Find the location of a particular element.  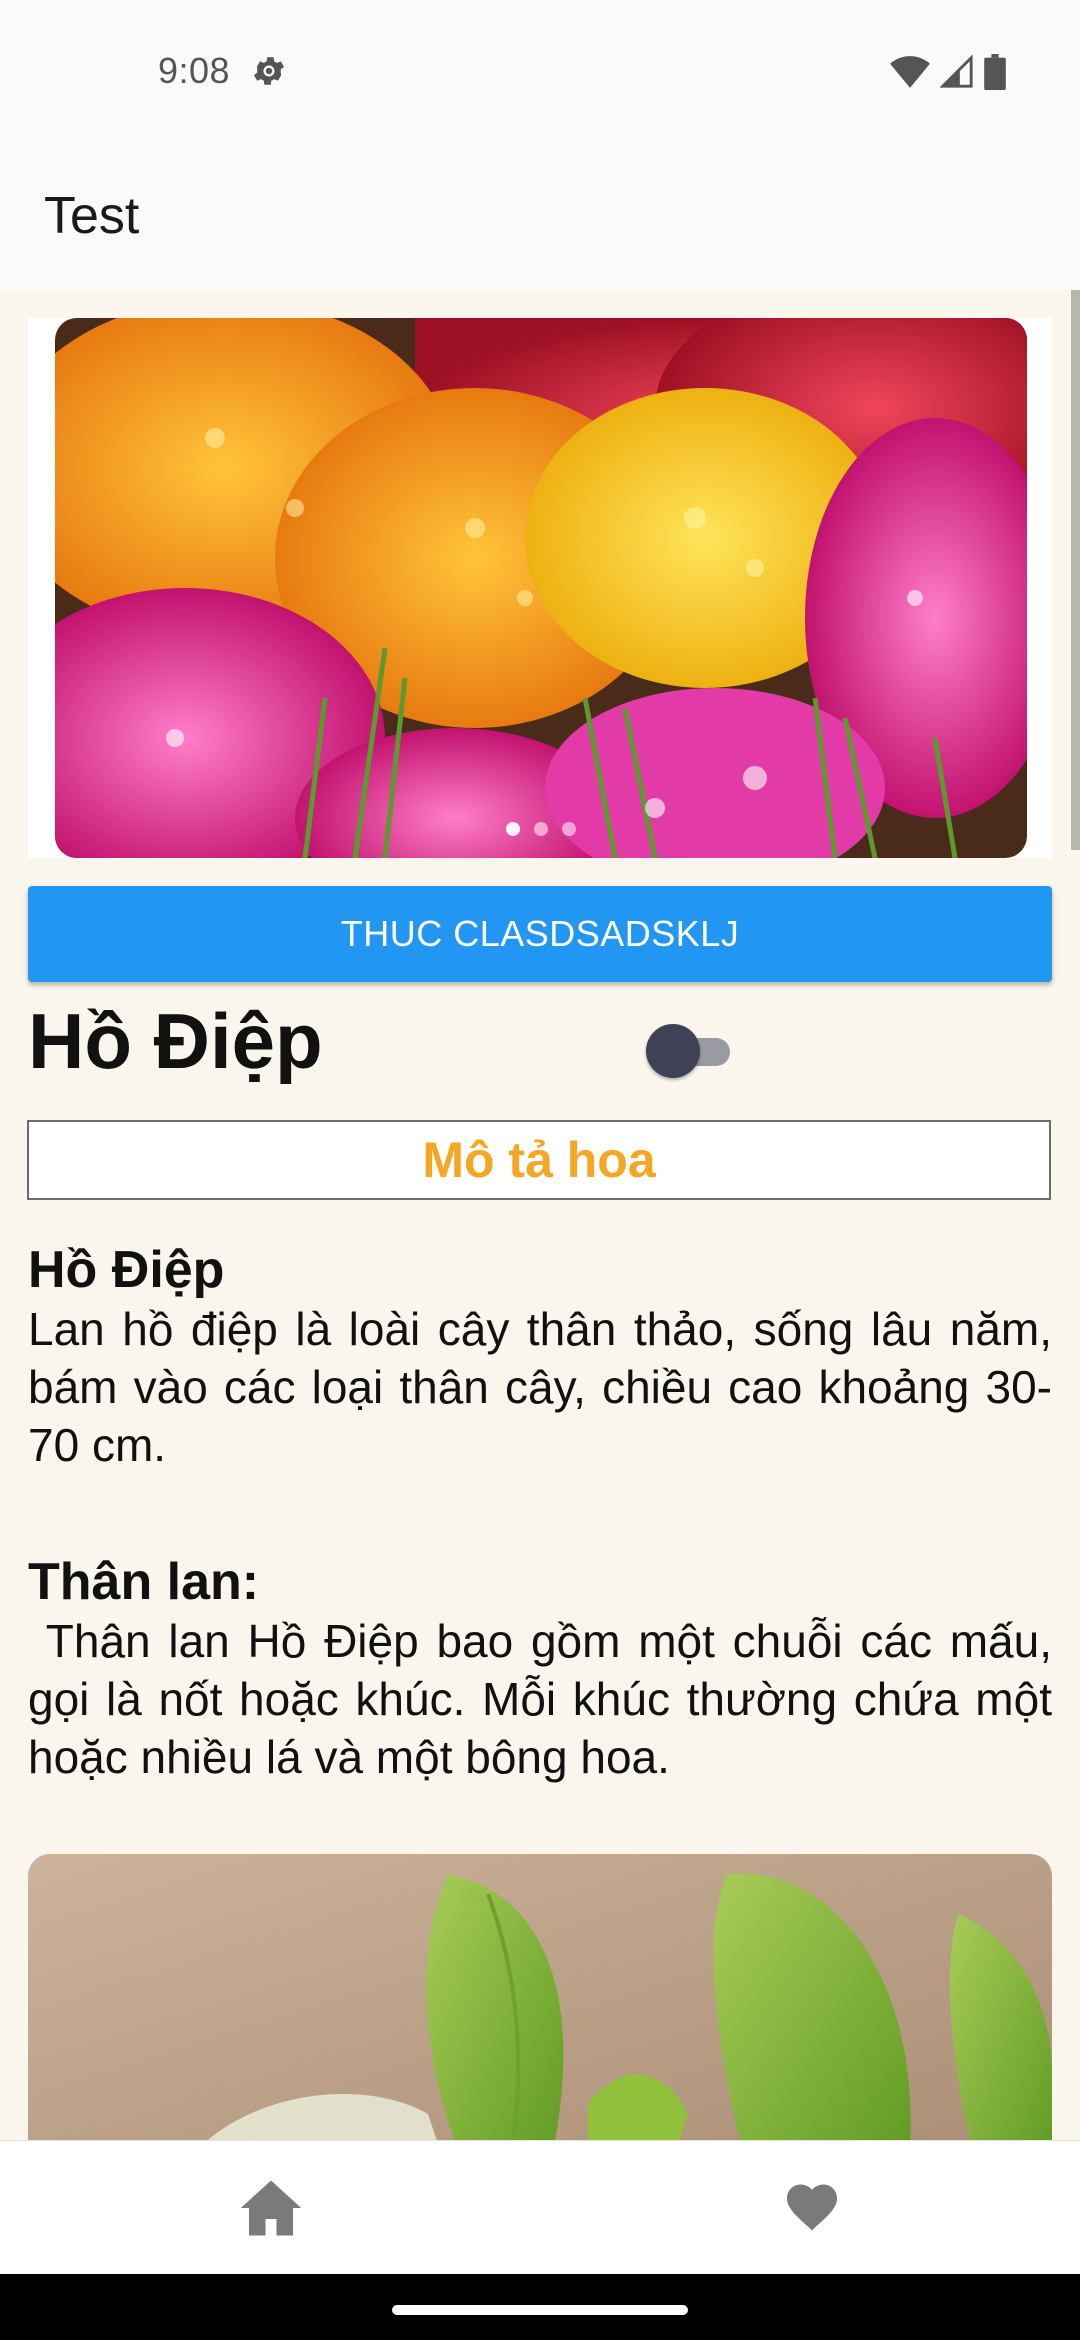

battery-icon is located at coordinates (995, 72).